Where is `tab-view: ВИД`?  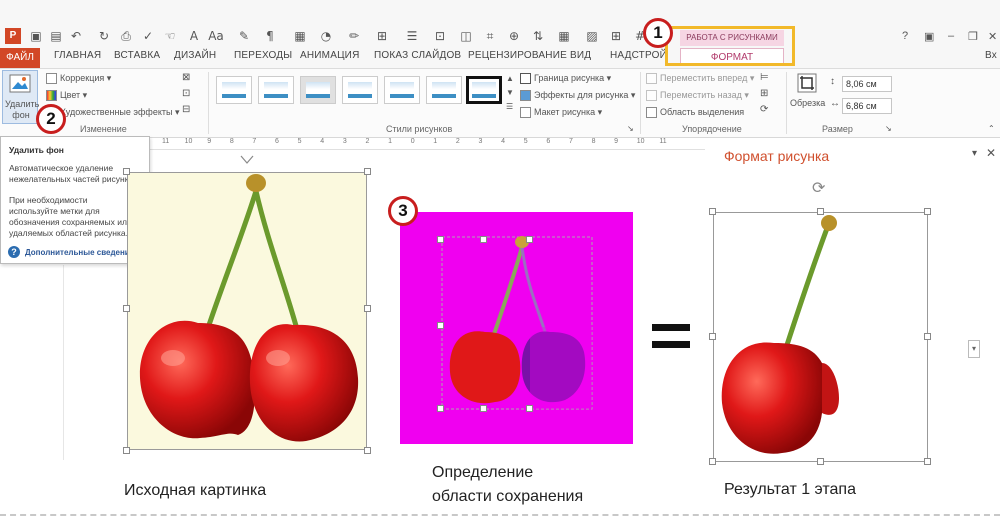 tab-view: ВИД is located at coordinates (580, 55).